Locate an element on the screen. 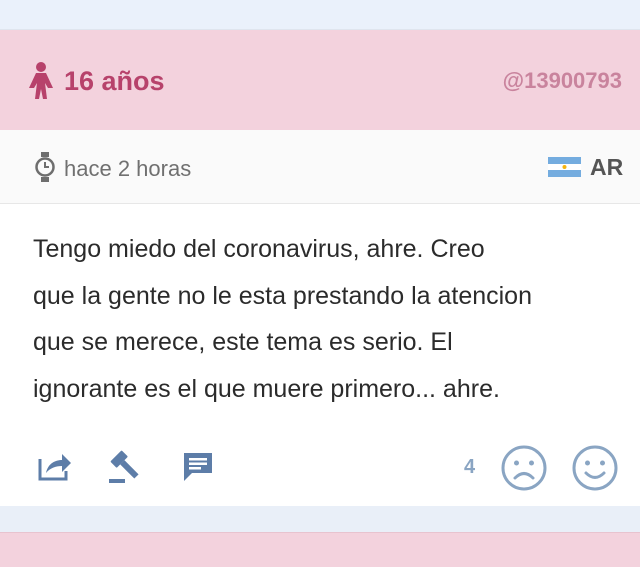  happy-face-icon is located at coordinates (595, 468).